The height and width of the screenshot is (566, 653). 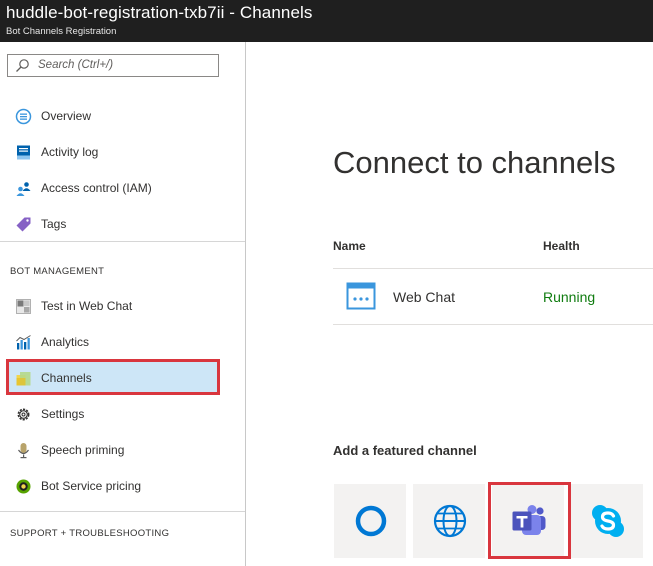 I want to click on sidebar-item-label: Analytics, so click(x=65, y=342).